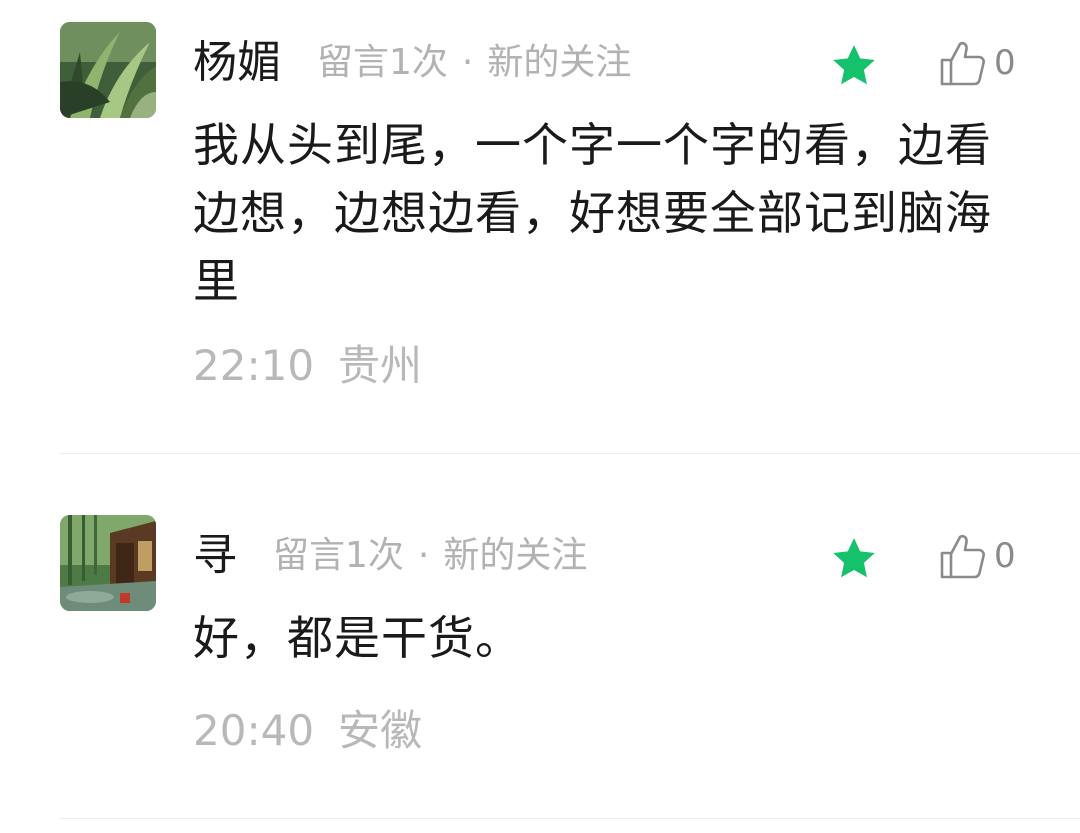 The height and width of the screenshot is (833, 1080). I want to click on comment-meta: 寻 留言1次 · 新的关注, so click(390, 556).